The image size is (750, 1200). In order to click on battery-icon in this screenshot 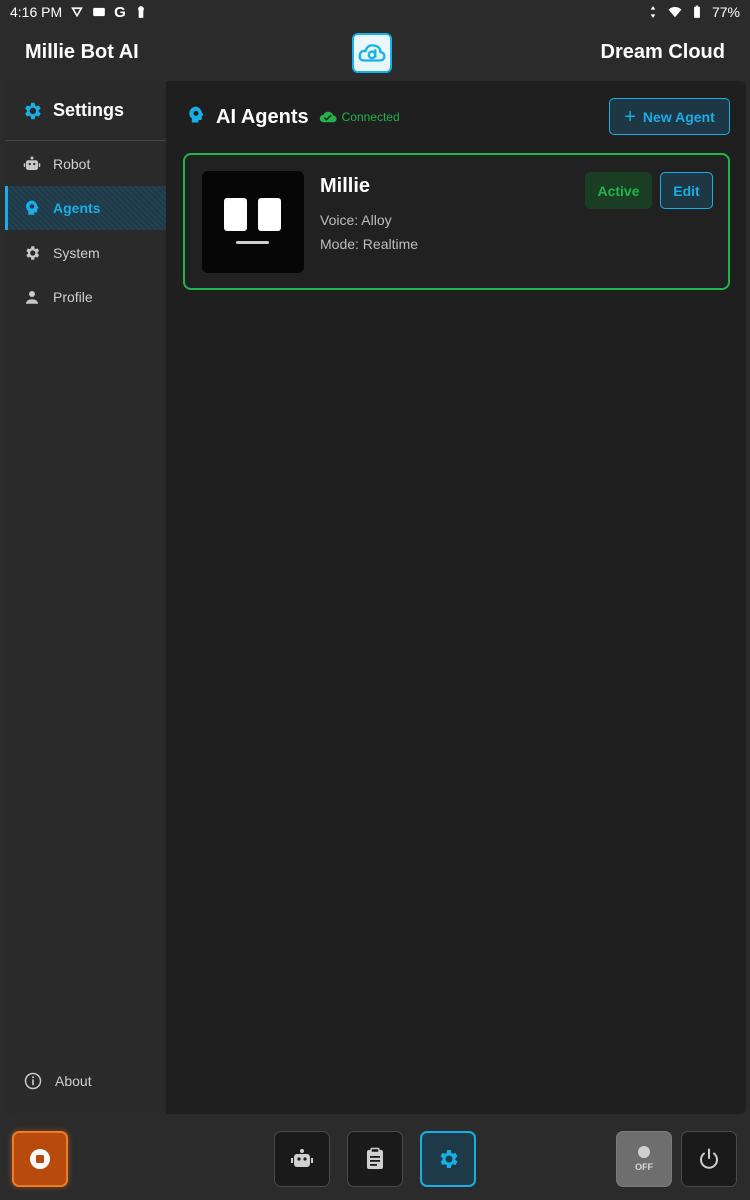, I will do `click(697, 11)`.